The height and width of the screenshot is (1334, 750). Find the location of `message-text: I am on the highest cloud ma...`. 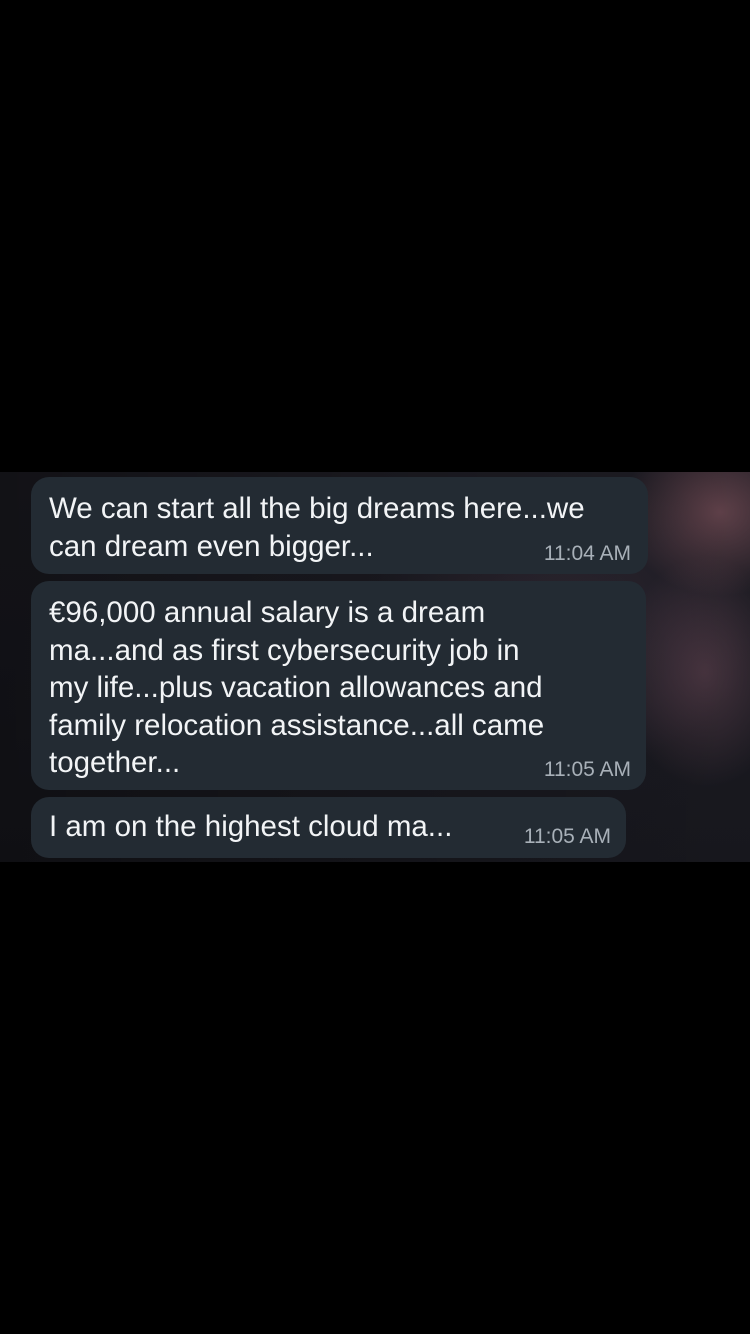

message-text: I am on the highest cloud ma... is located at coordinates (251, 826).